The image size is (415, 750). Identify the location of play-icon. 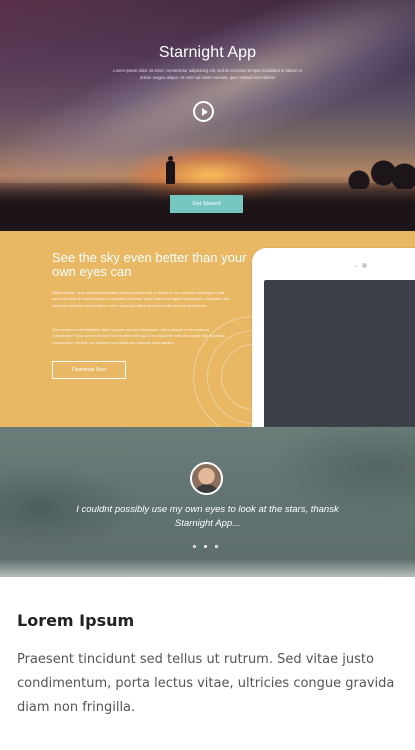
(205, 111).